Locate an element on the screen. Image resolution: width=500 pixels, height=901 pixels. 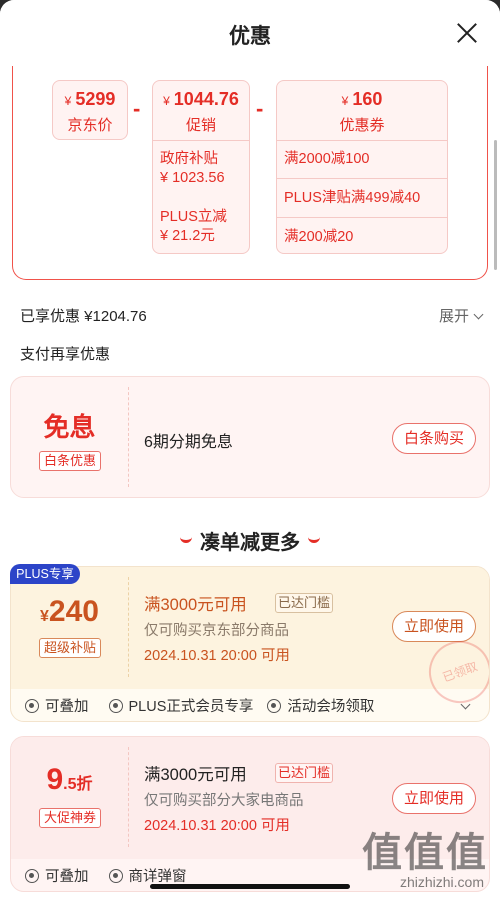
promo-plus-label: PLUS立减 is located at coordinates (193, 217).